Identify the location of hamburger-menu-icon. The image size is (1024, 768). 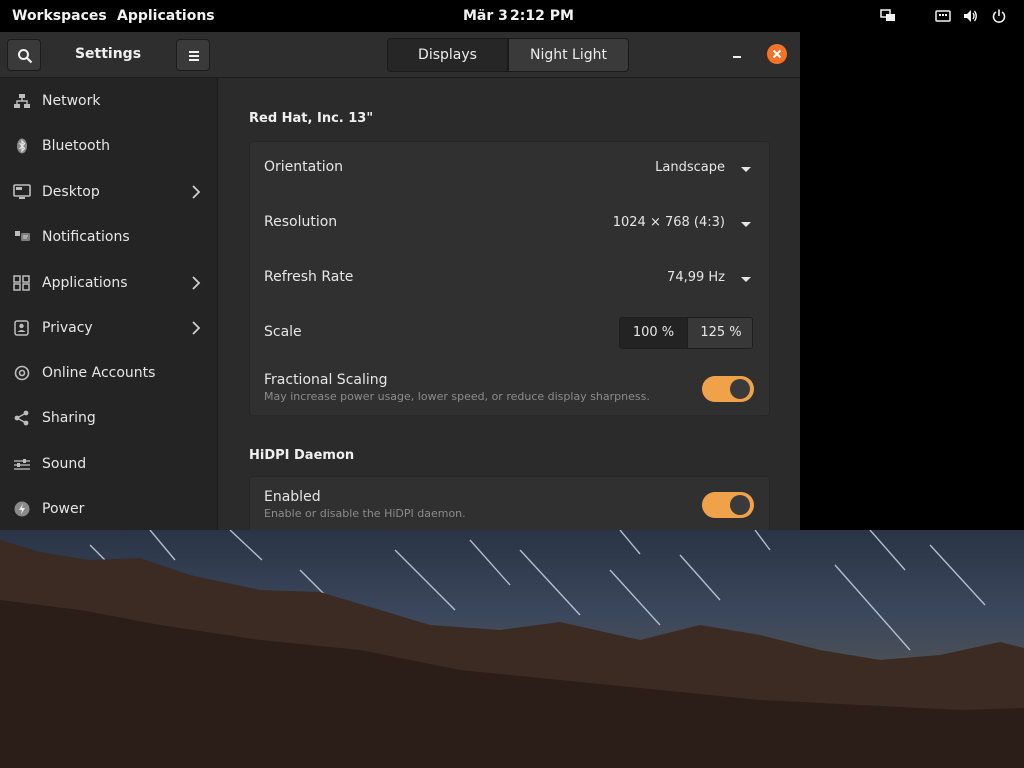
(194, 56).